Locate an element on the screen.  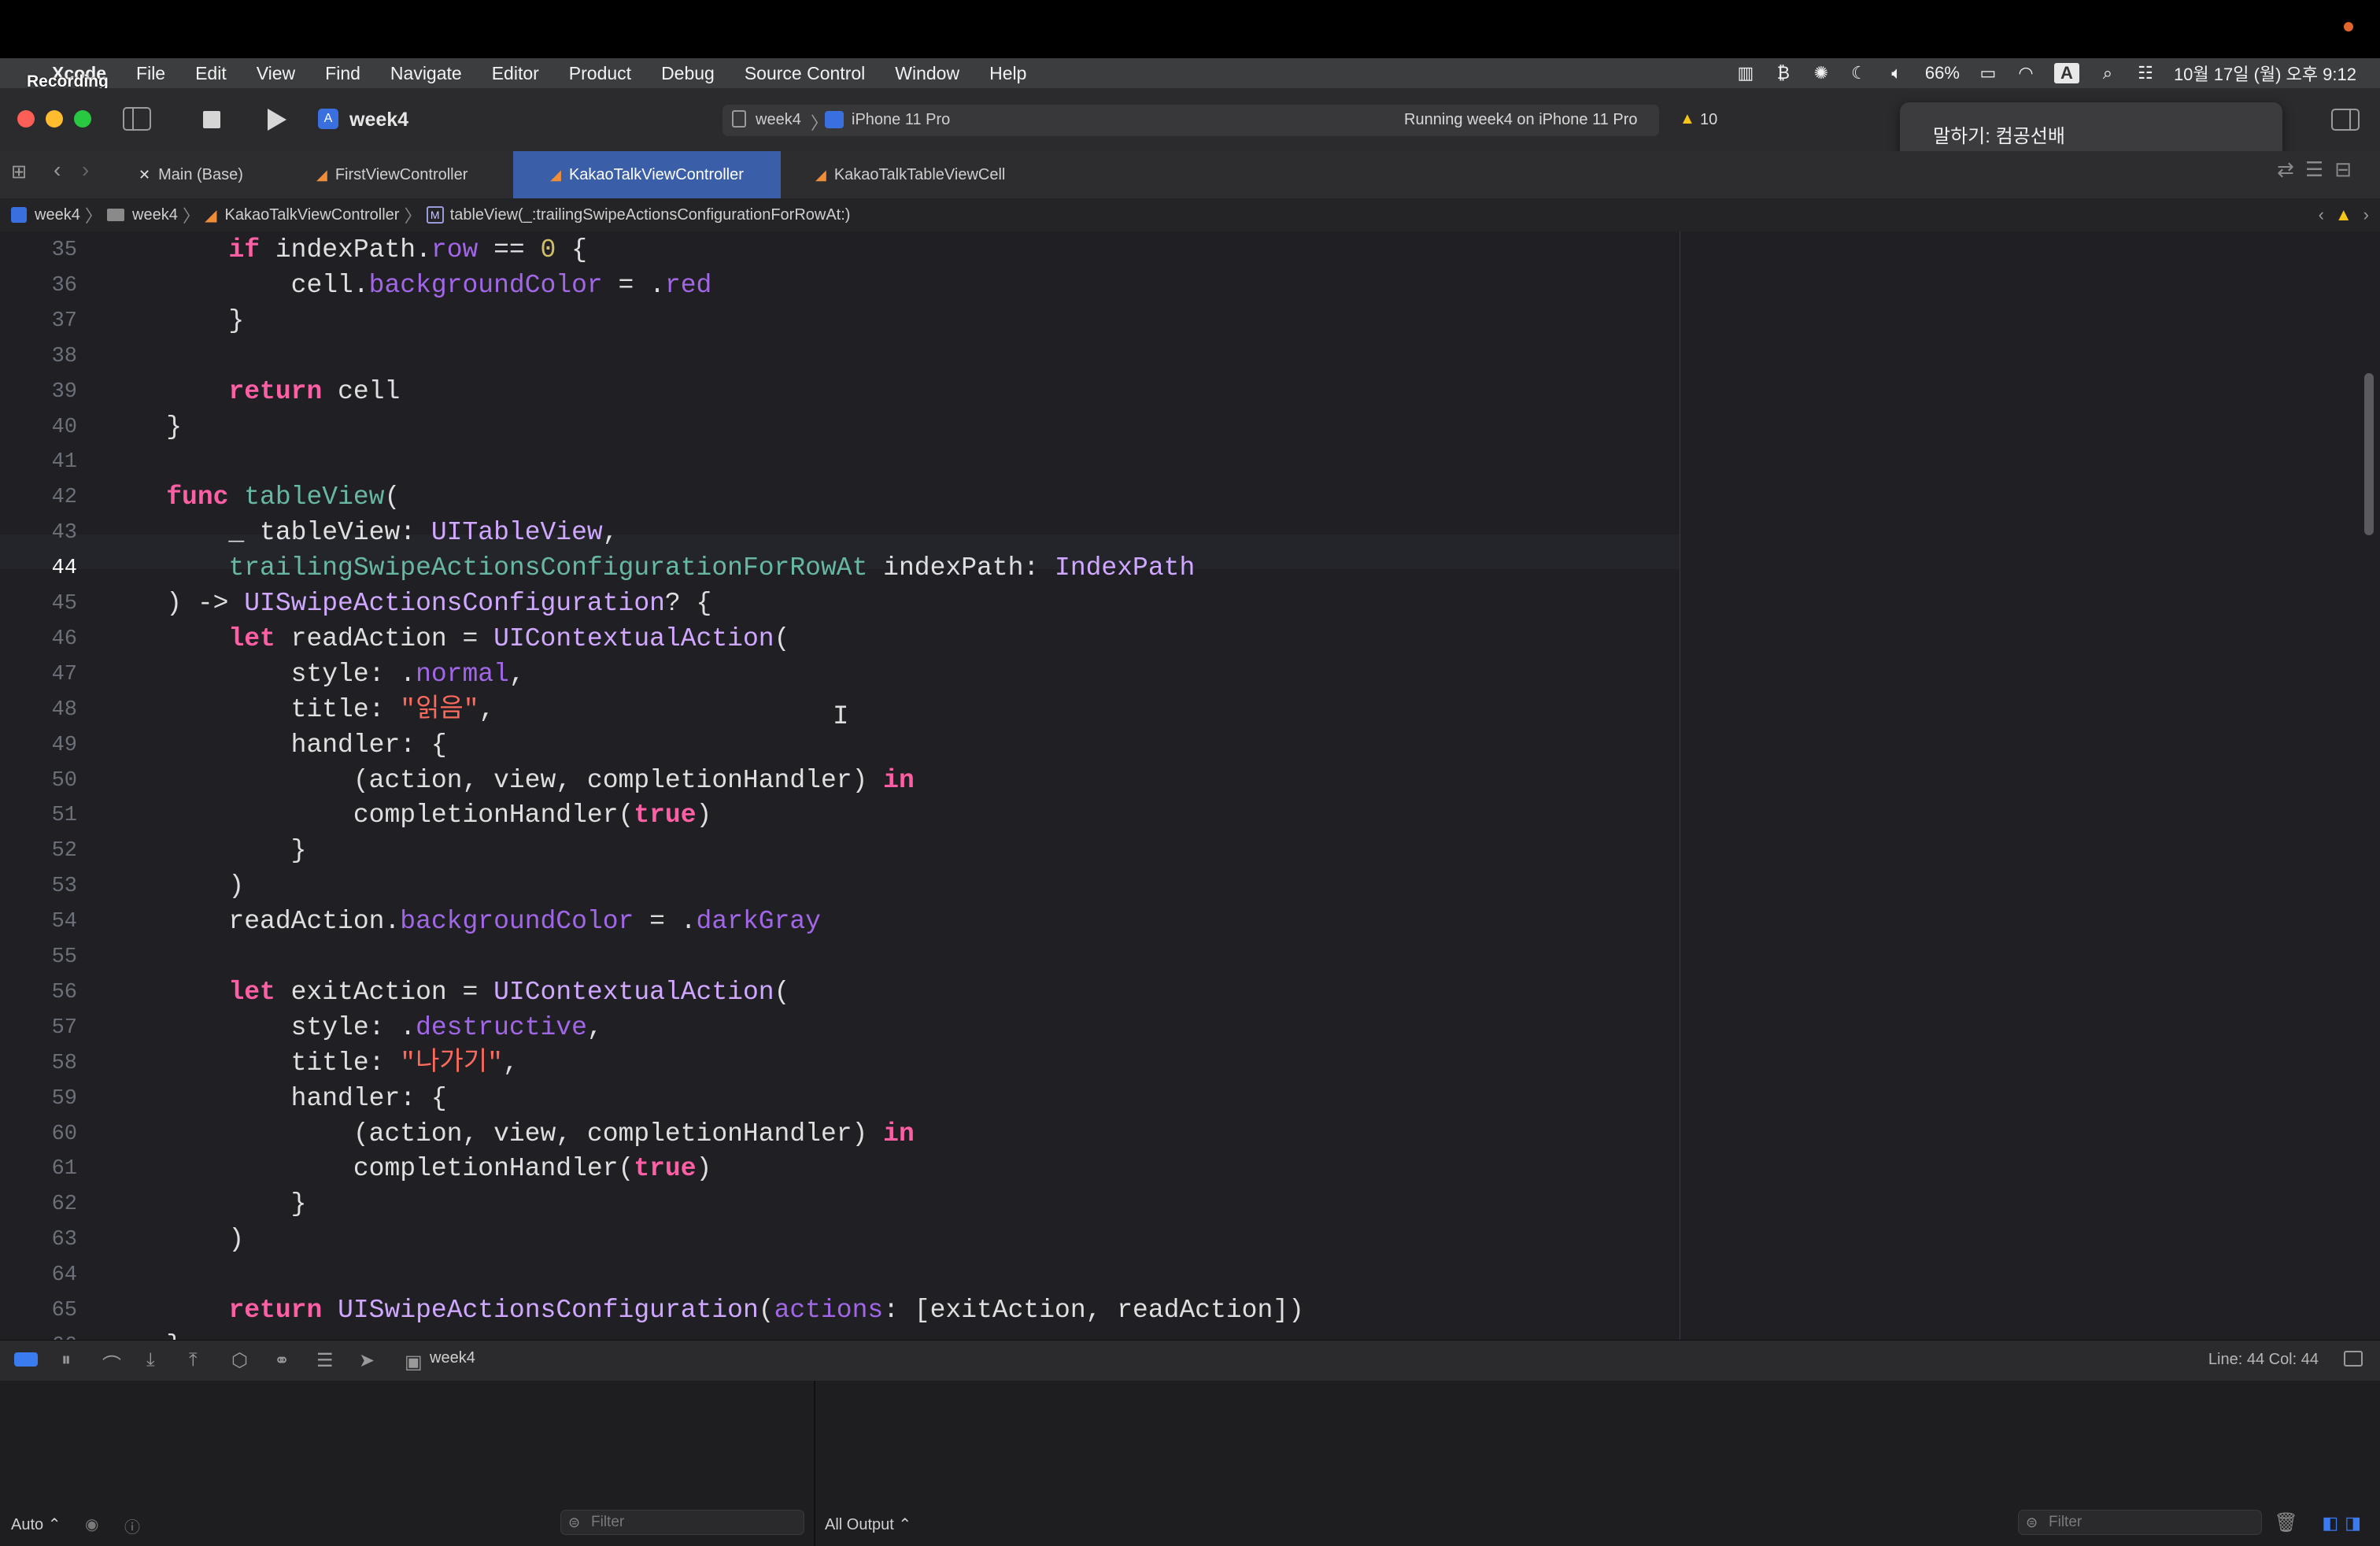
run-destination-scheme: week4 is located at coordinates (778, 120).